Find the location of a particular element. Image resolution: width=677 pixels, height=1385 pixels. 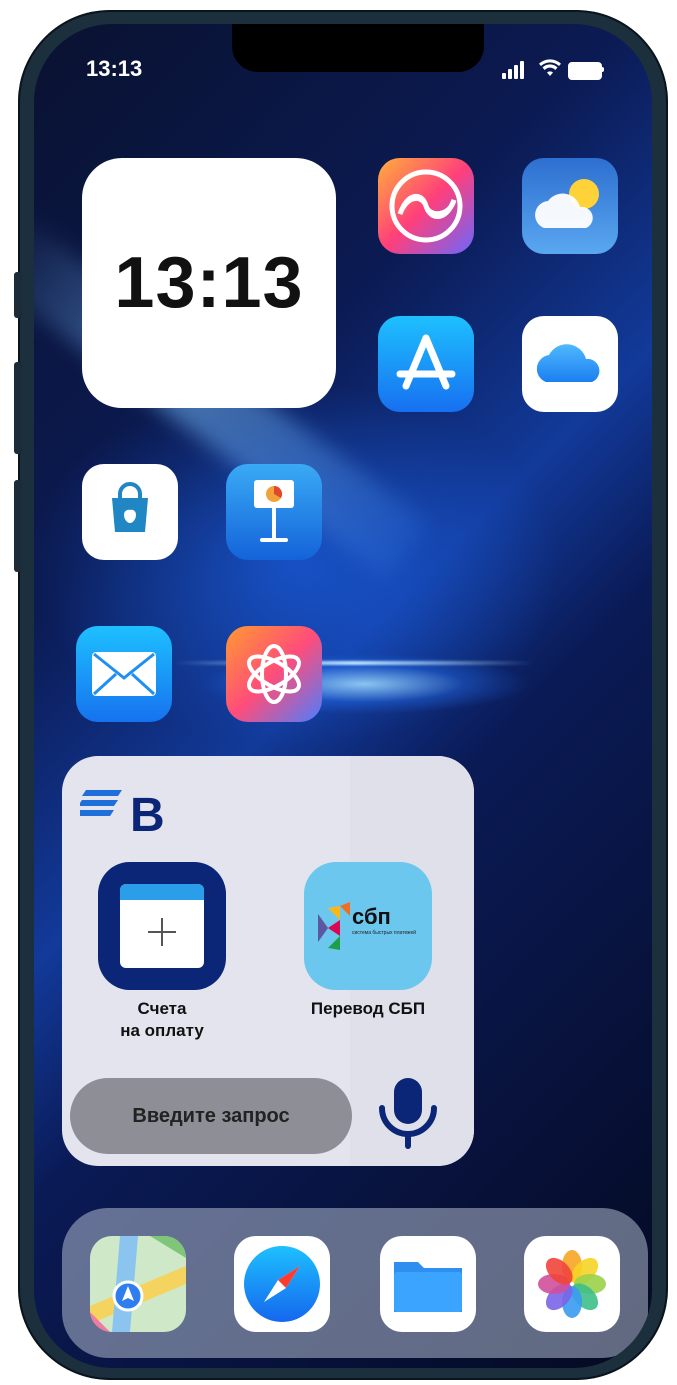

safari-app-icon is located at coordinates (282, 1284).